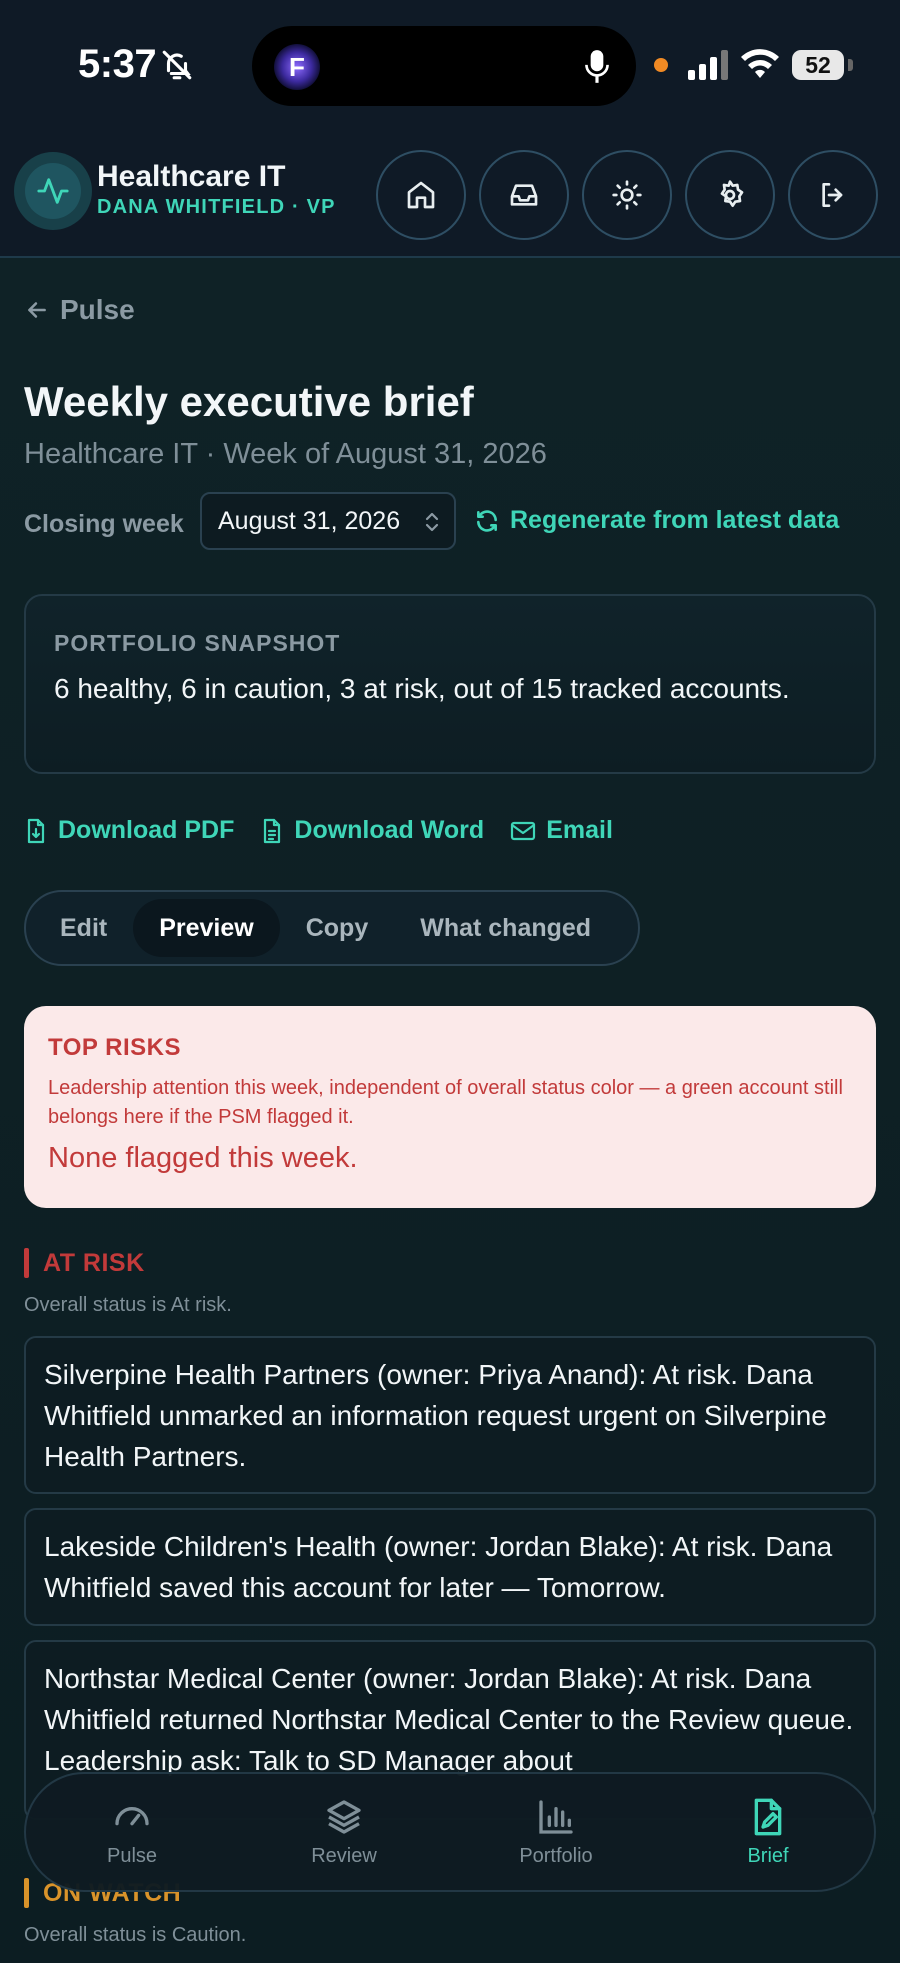 This screenshot has height=1963, width=900. I want to click on file-download-icon, so click(36, 830).